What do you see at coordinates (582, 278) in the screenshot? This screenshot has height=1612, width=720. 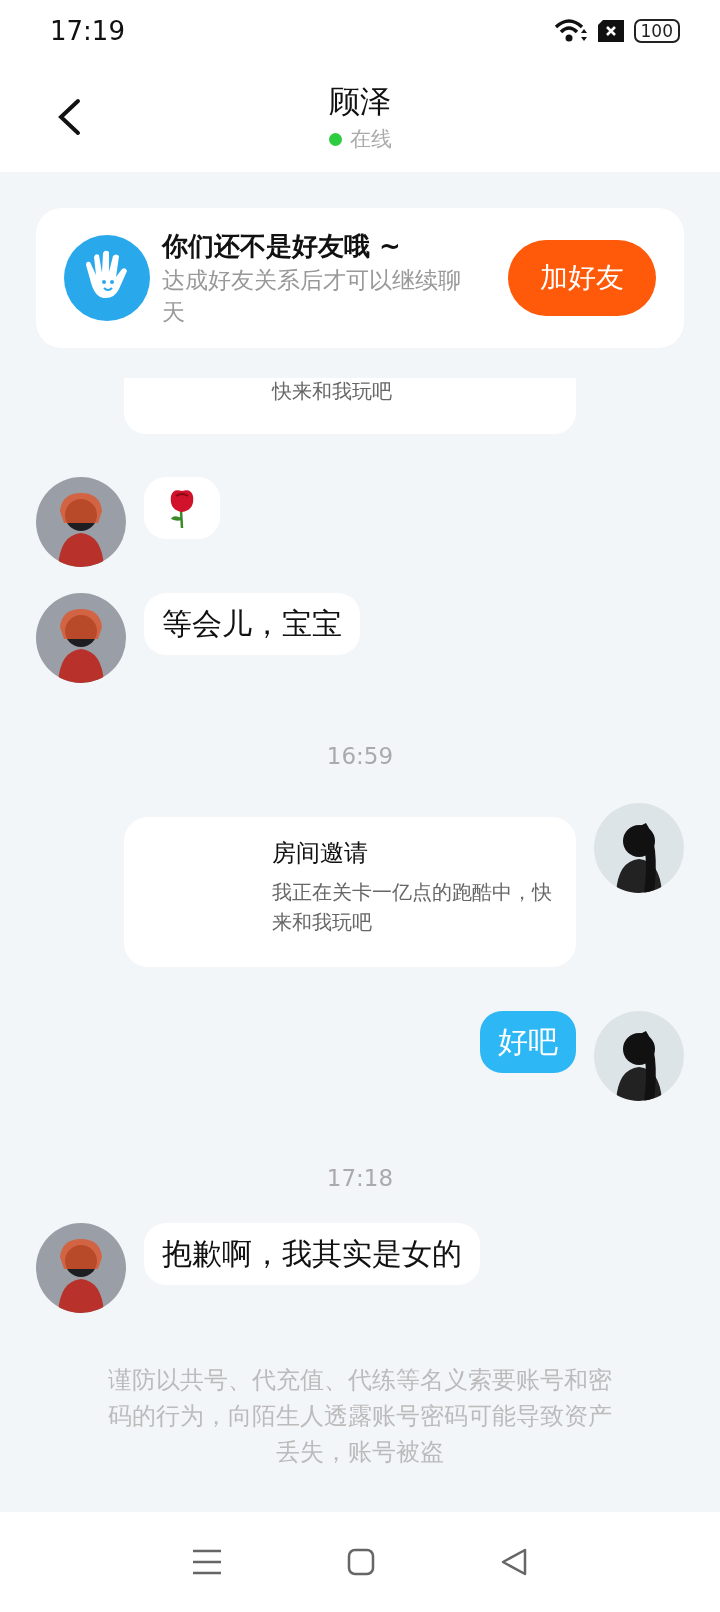 I see `add-friend-button: 加好友` at bounding box center [582, 278].